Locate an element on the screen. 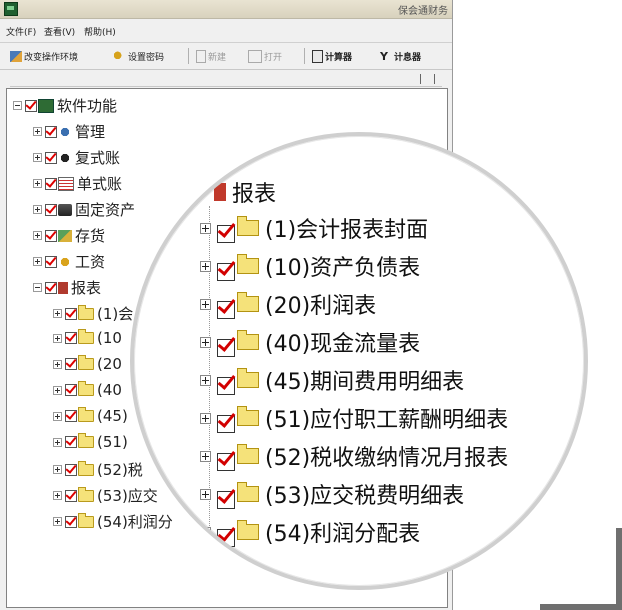 Image resolution: width=622 pixels, height=610 pixels. toolbar: 改变操作环境 设置密码 新建 打开 计算器 Y 计息器 is located at coordinates (226, 56).